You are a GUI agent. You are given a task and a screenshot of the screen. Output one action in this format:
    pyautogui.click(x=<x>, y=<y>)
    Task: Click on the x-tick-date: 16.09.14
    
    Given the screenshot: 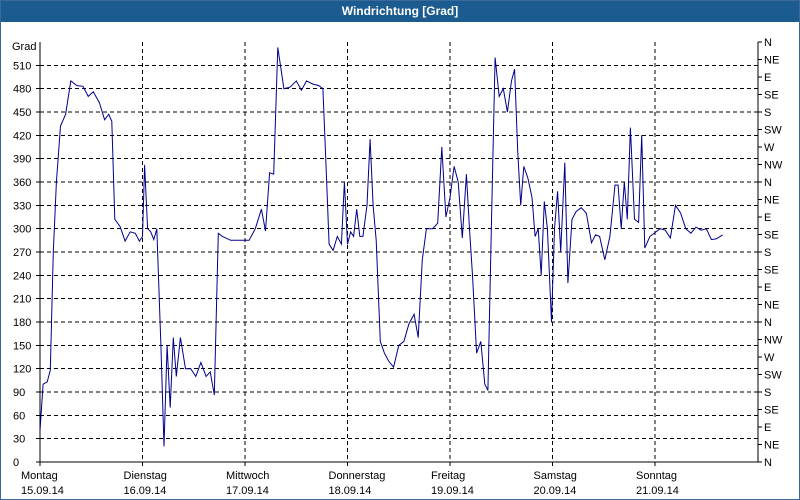 What is the action you would take?
    pyautogui.click(x=145, y=491)
    